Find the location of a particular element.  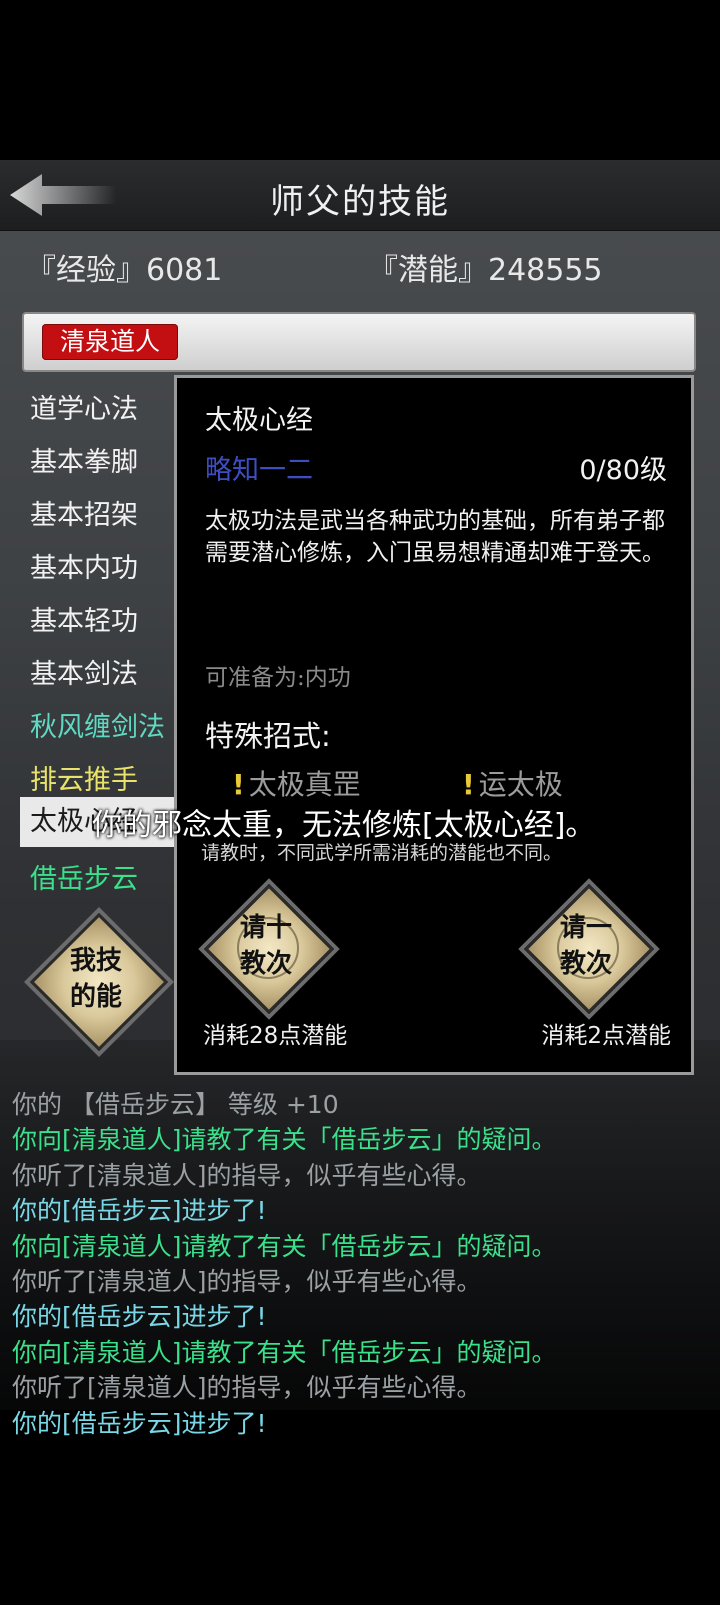

my-skills-label: 我技 的能 is located at coordinates (96, 979).